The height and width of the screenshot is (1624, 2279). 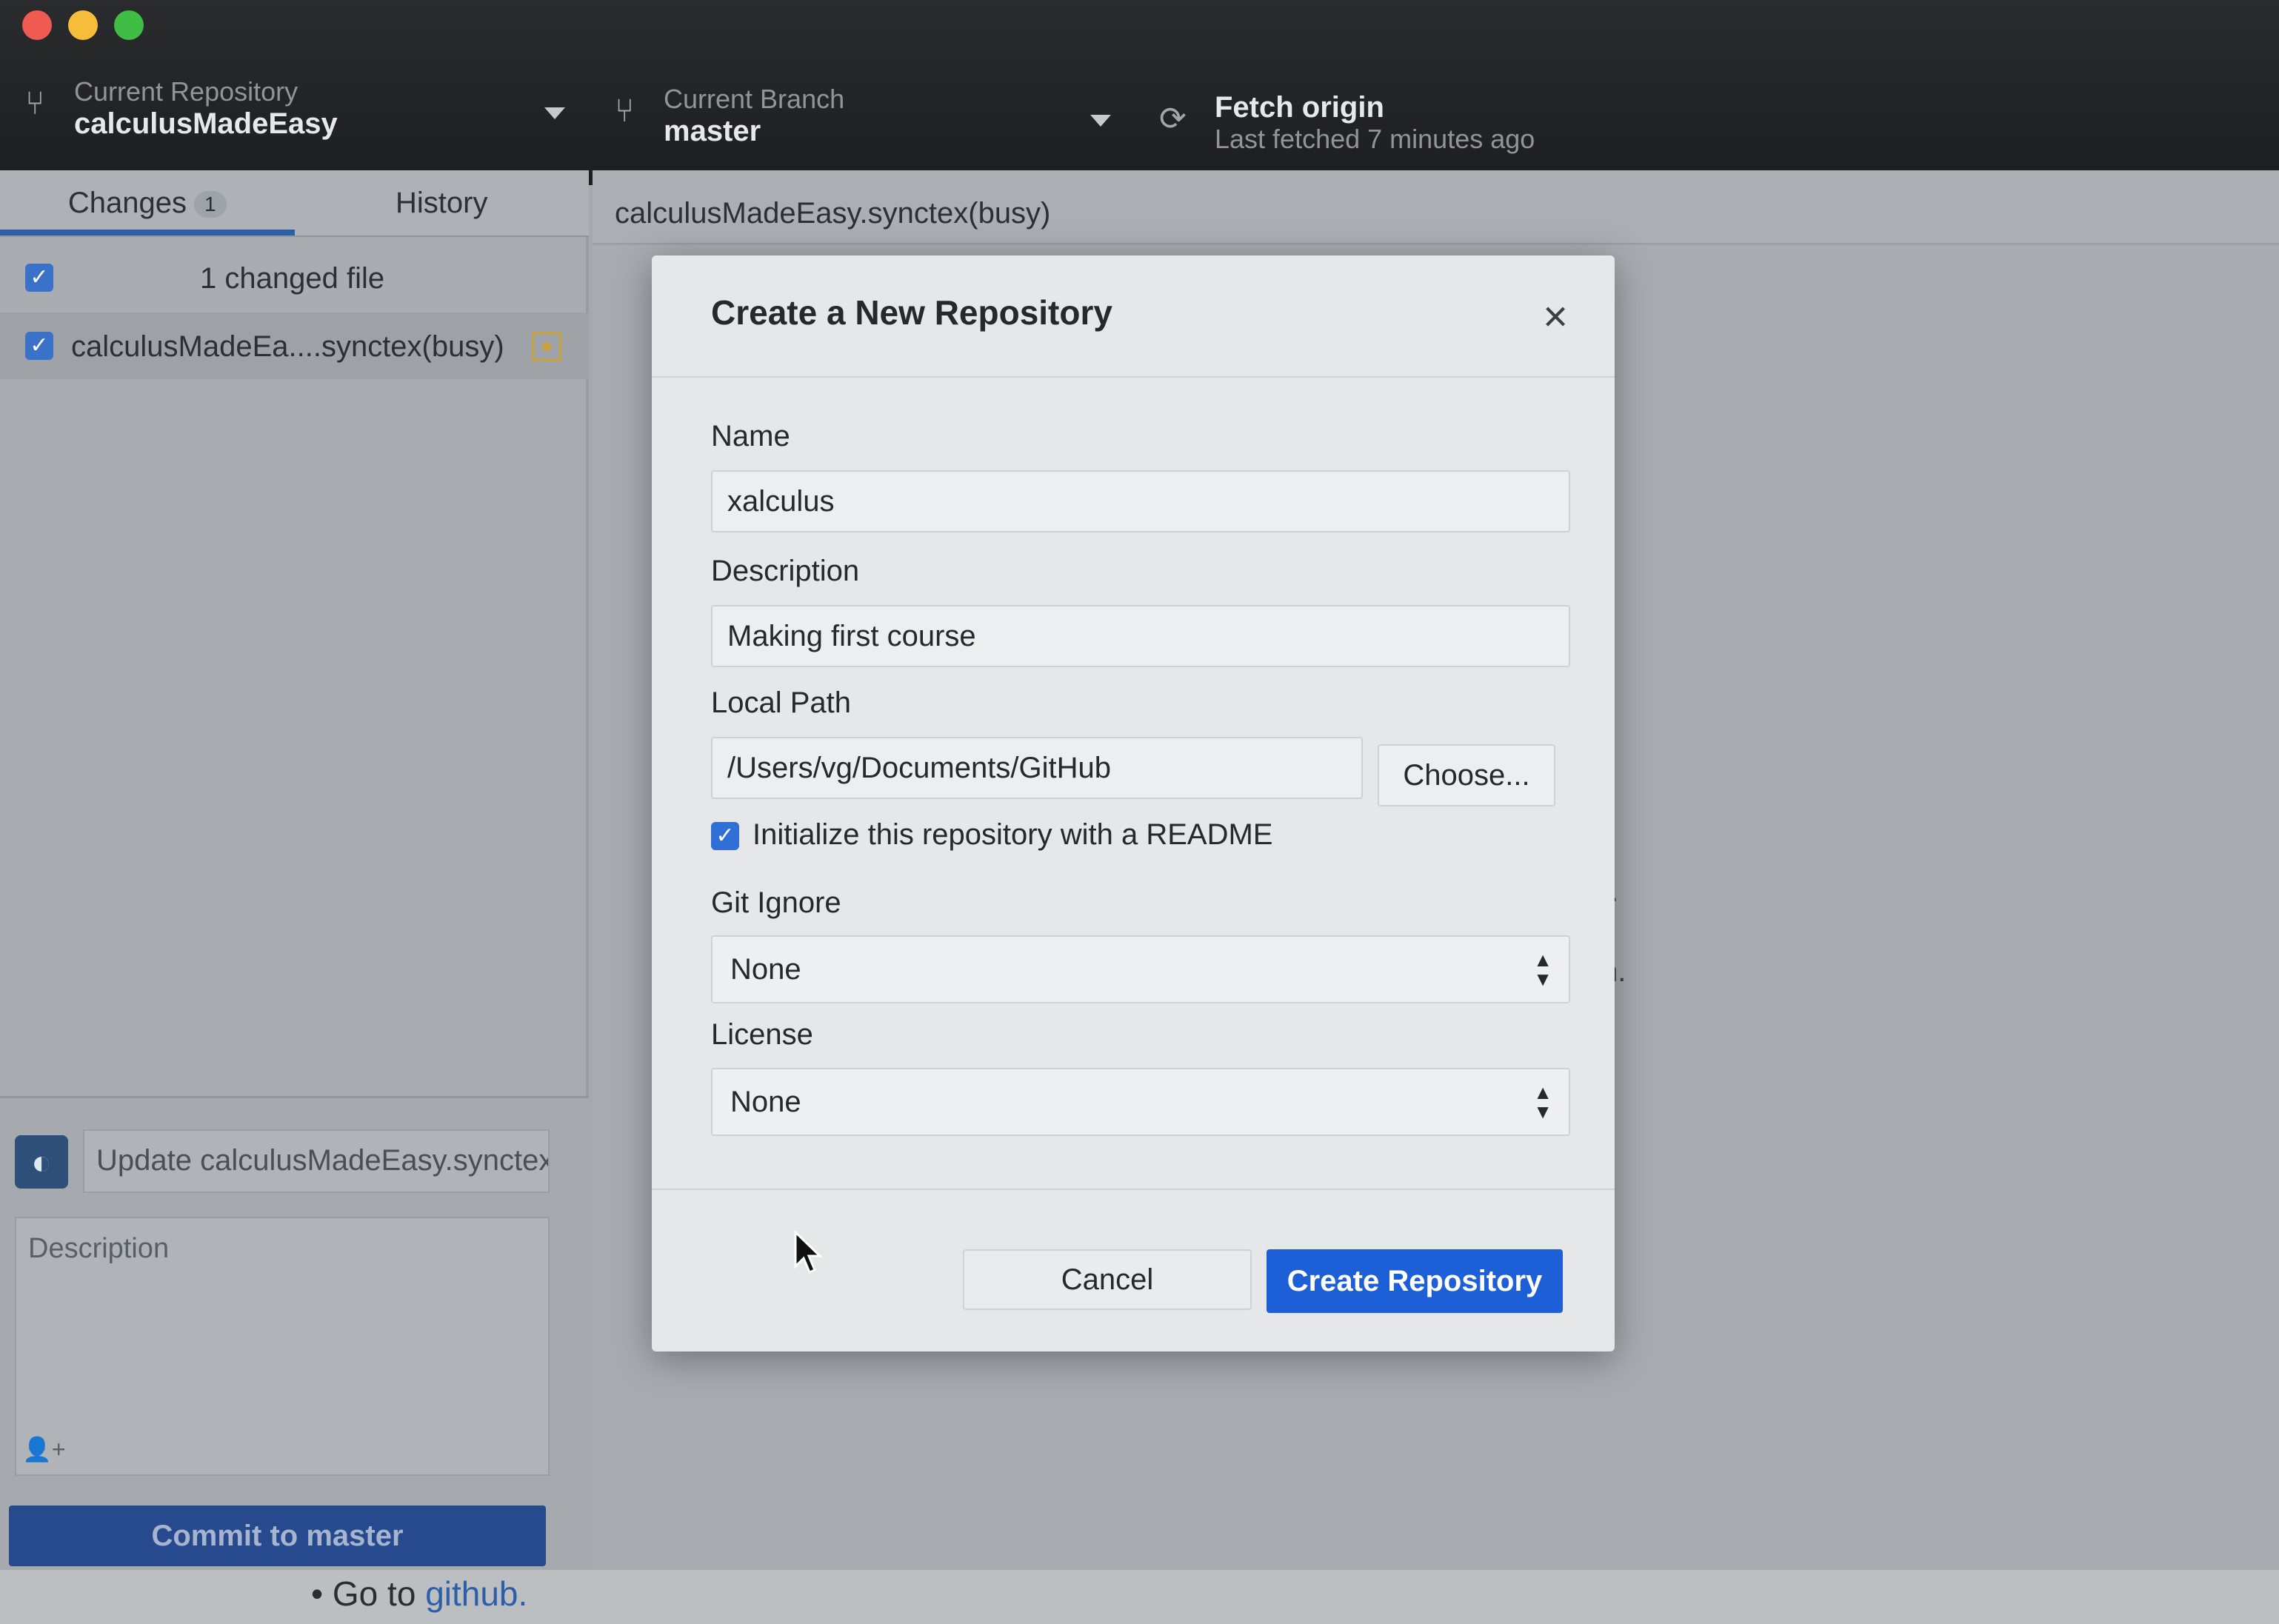 I want to click on user-avatar: ◐, so click(x=41, y=1162).